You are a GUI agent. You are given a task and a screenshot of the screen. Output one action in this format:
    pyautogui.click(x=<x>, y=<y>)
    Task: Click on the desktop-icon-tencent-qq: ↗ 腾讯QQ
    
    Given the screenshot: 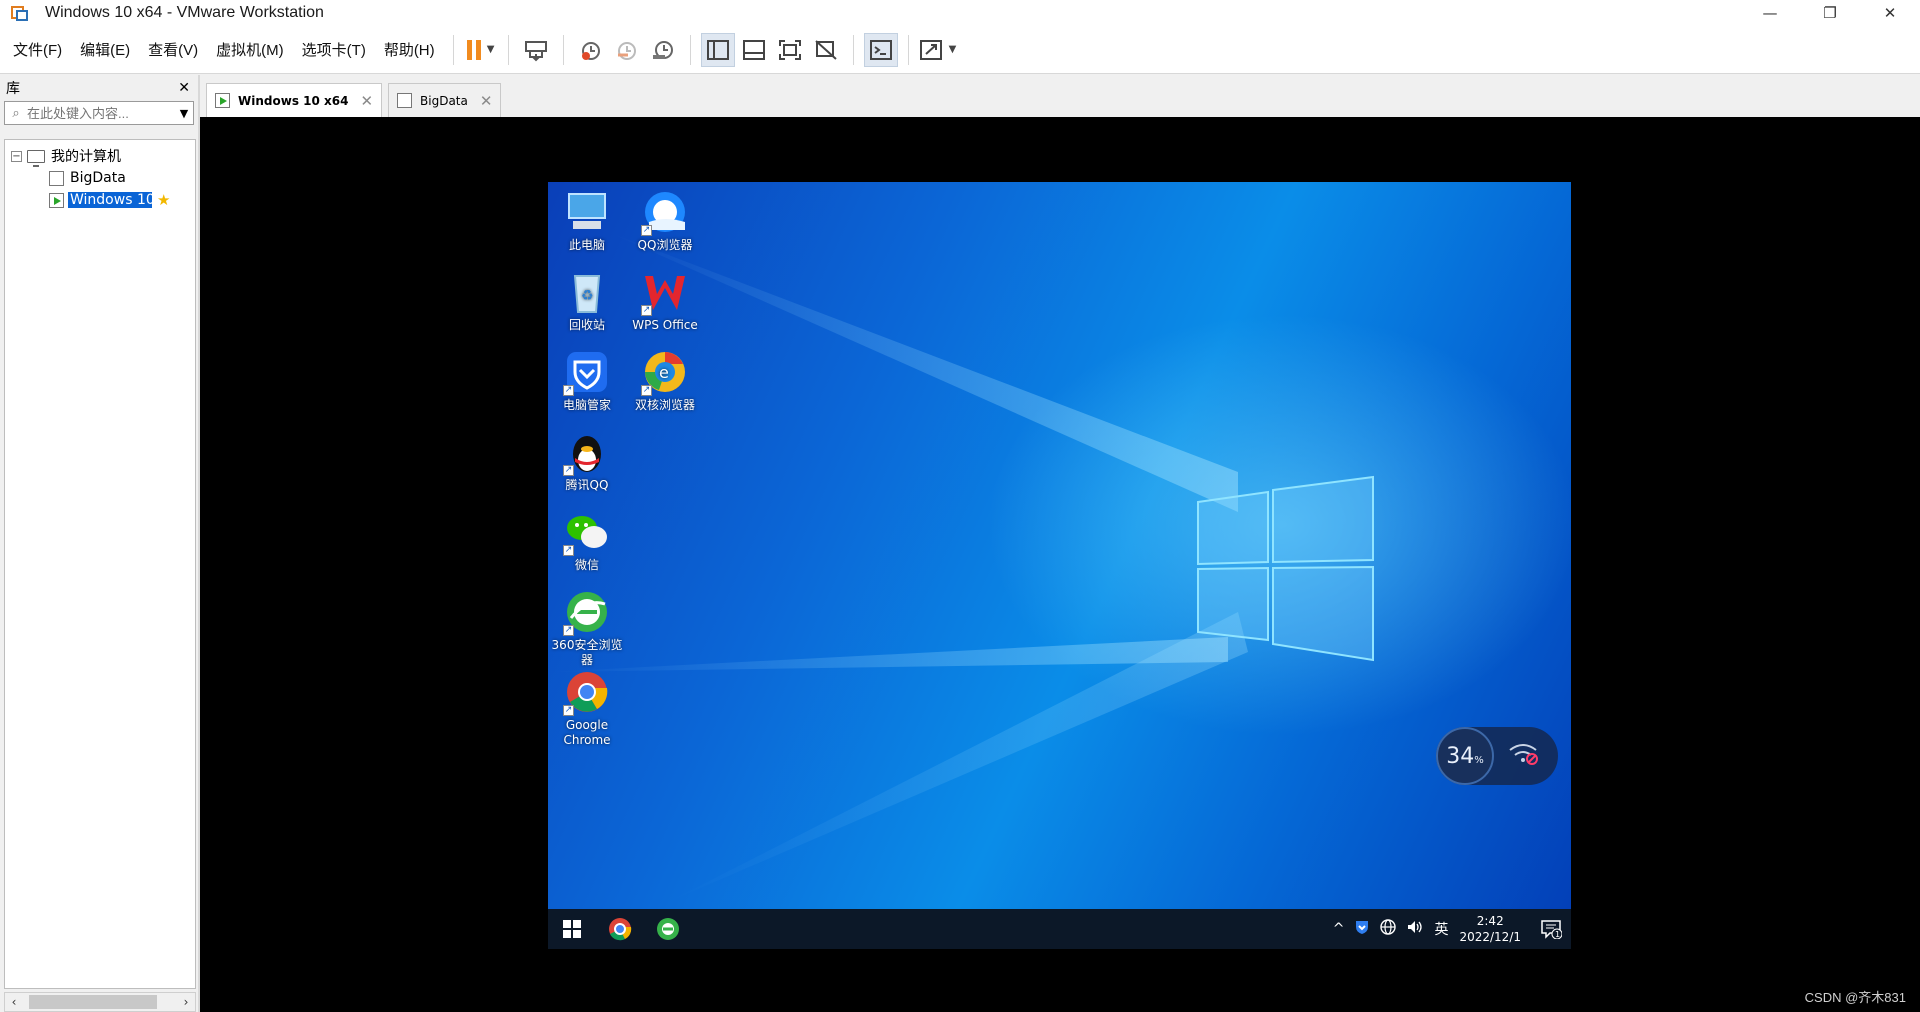 What is the action you would take?
    pyautogui.click(x=587, y=460)
    